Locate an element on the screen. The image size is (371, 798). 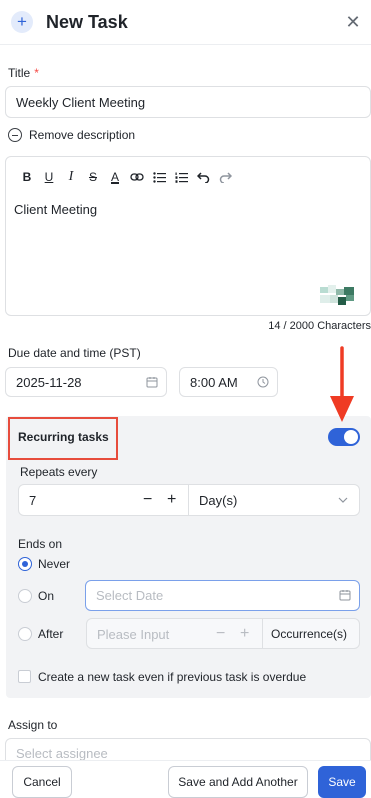
ends-after-radio is located at coordinates (25, 634).